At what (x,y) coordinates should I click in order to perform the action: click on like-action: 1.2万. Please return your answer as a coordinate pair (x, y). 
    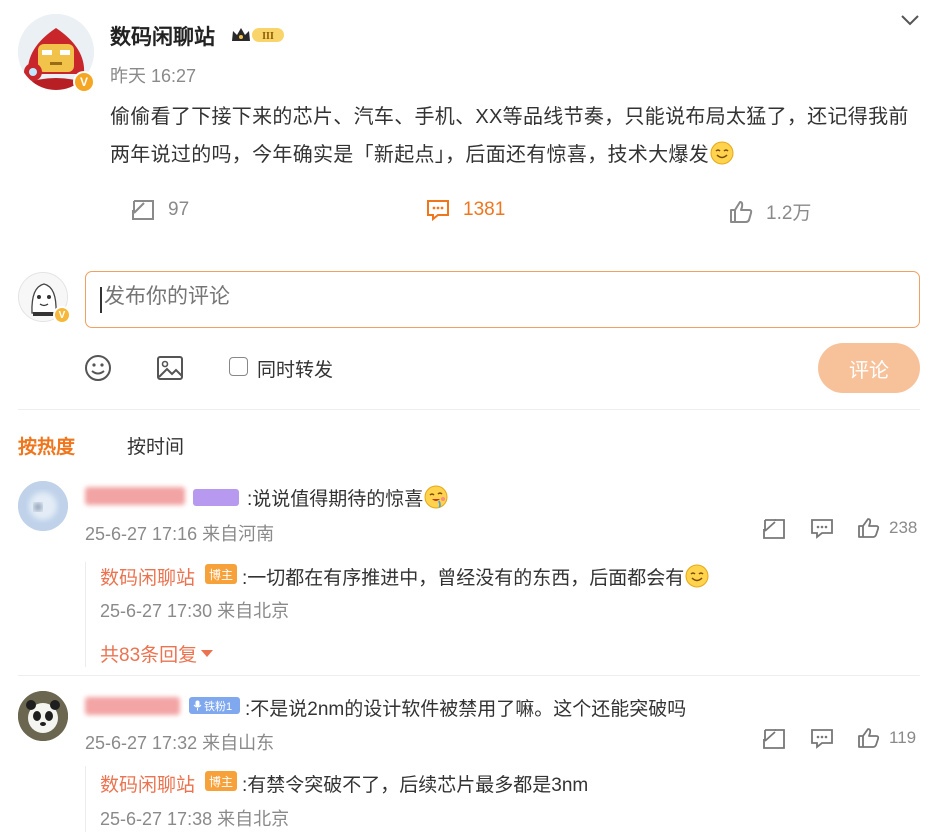
    Looking at the image, I should click on (769, 211).